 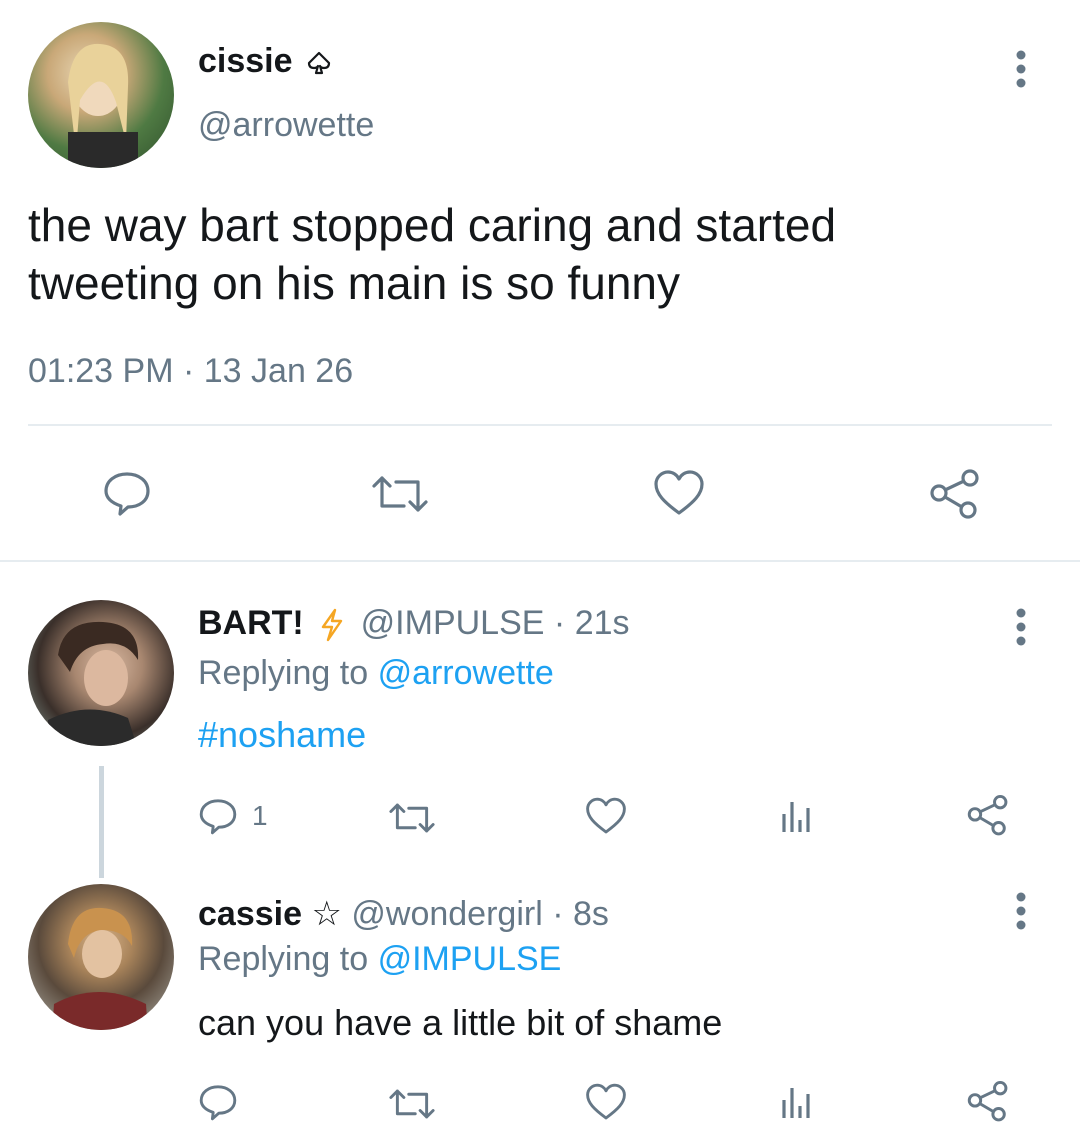 What do you see at coordinates (591, 914) in the screenshot?
I see `reply-age: 8s` at bounding box center [591, 914].